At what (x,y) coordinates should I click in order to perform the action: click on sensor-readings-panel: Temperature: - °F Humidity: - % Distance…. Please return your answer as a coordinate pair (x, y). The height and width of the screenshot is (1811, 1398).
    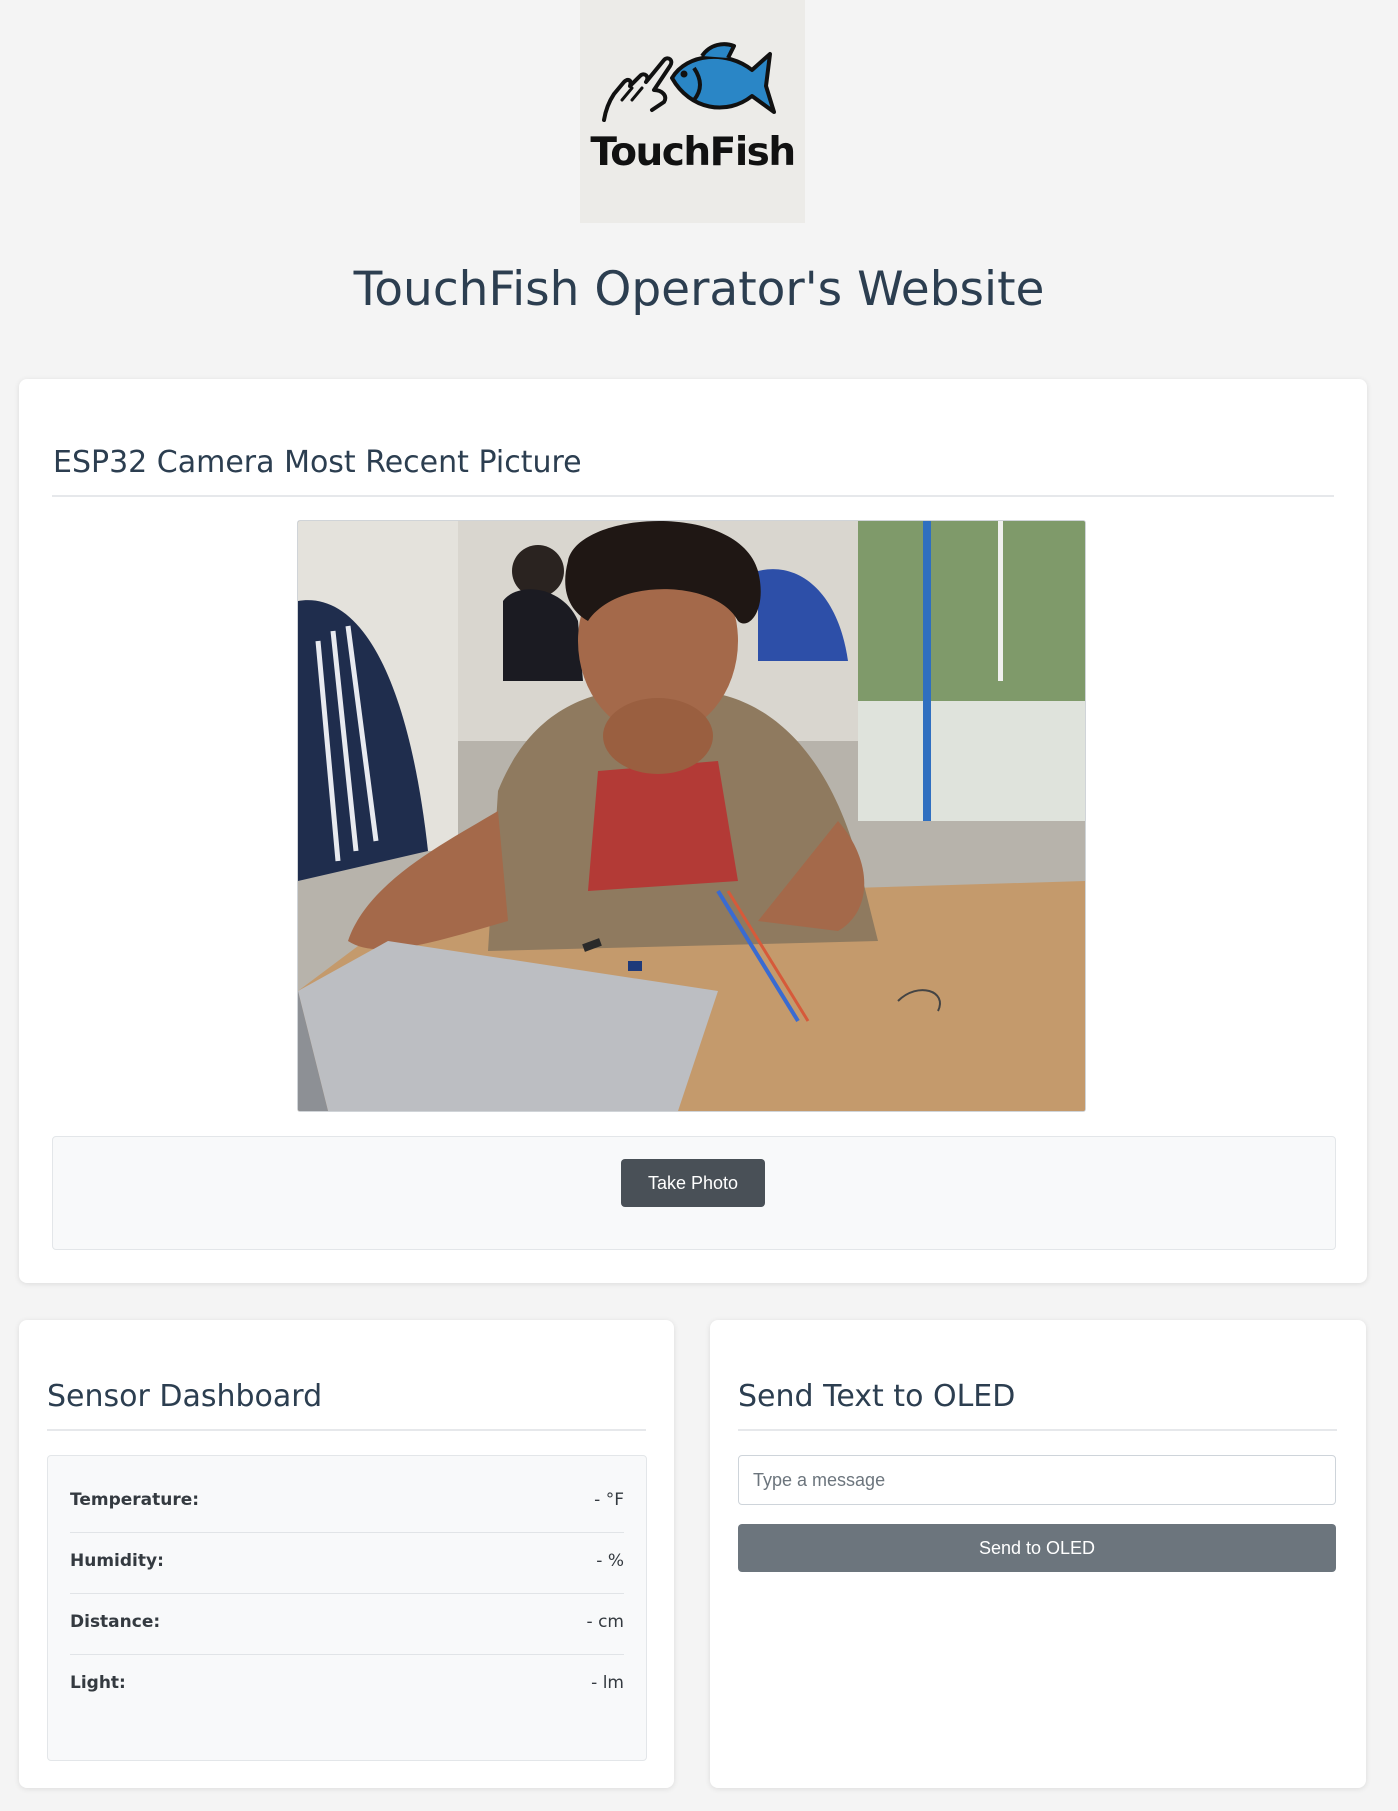
    Looking at the image, I should click on (347, 1608).